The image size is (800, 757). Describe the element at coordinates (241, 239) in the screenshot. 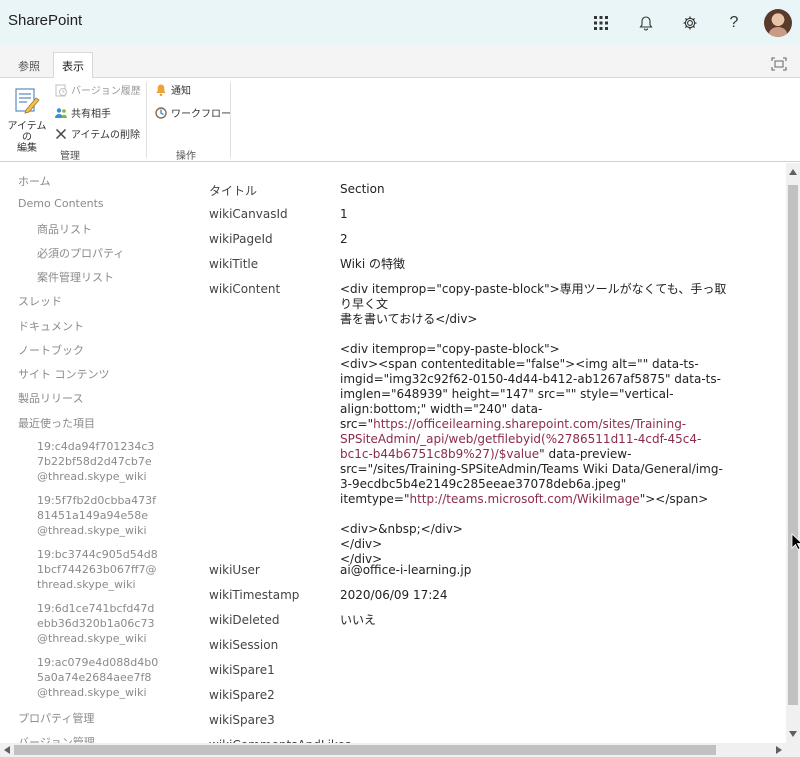

I see `field-label-wikipageid: wikiPageId` at that location.